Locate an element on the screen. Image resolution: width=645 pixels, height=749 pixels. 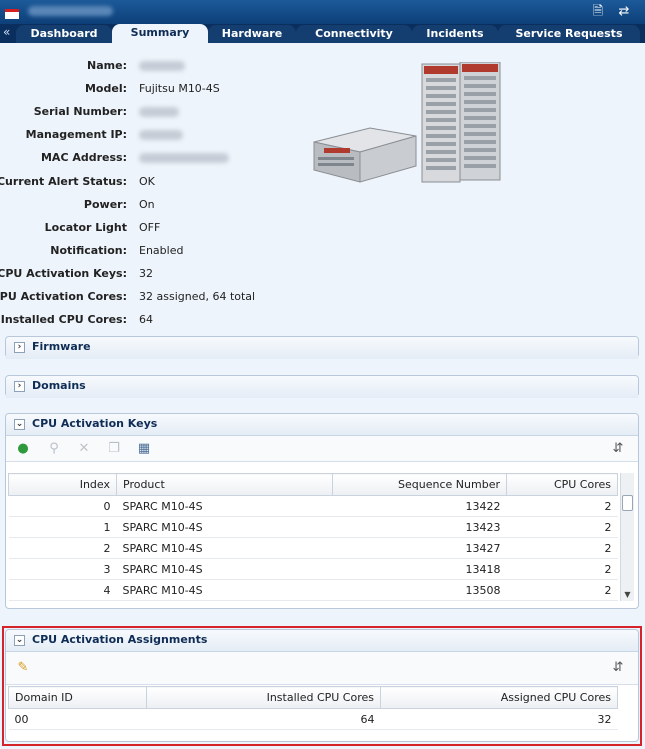
col-product: Product is located at coordinates (224, 484).